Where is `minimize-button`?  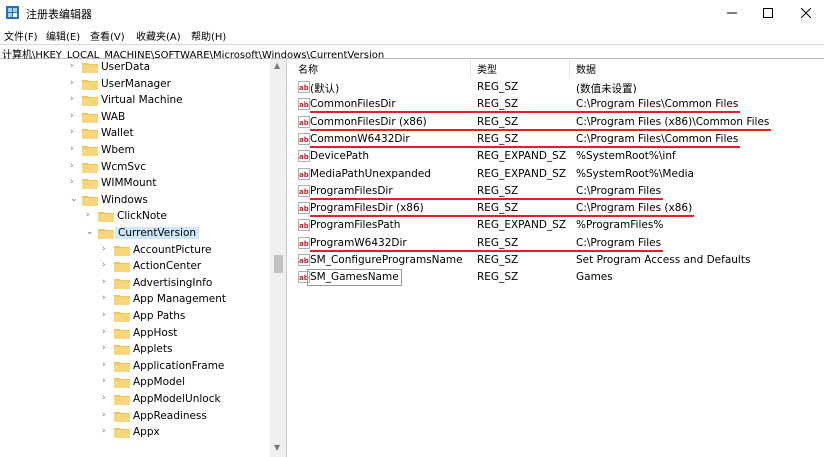
minimize-button is located at coordinates (732, 13).